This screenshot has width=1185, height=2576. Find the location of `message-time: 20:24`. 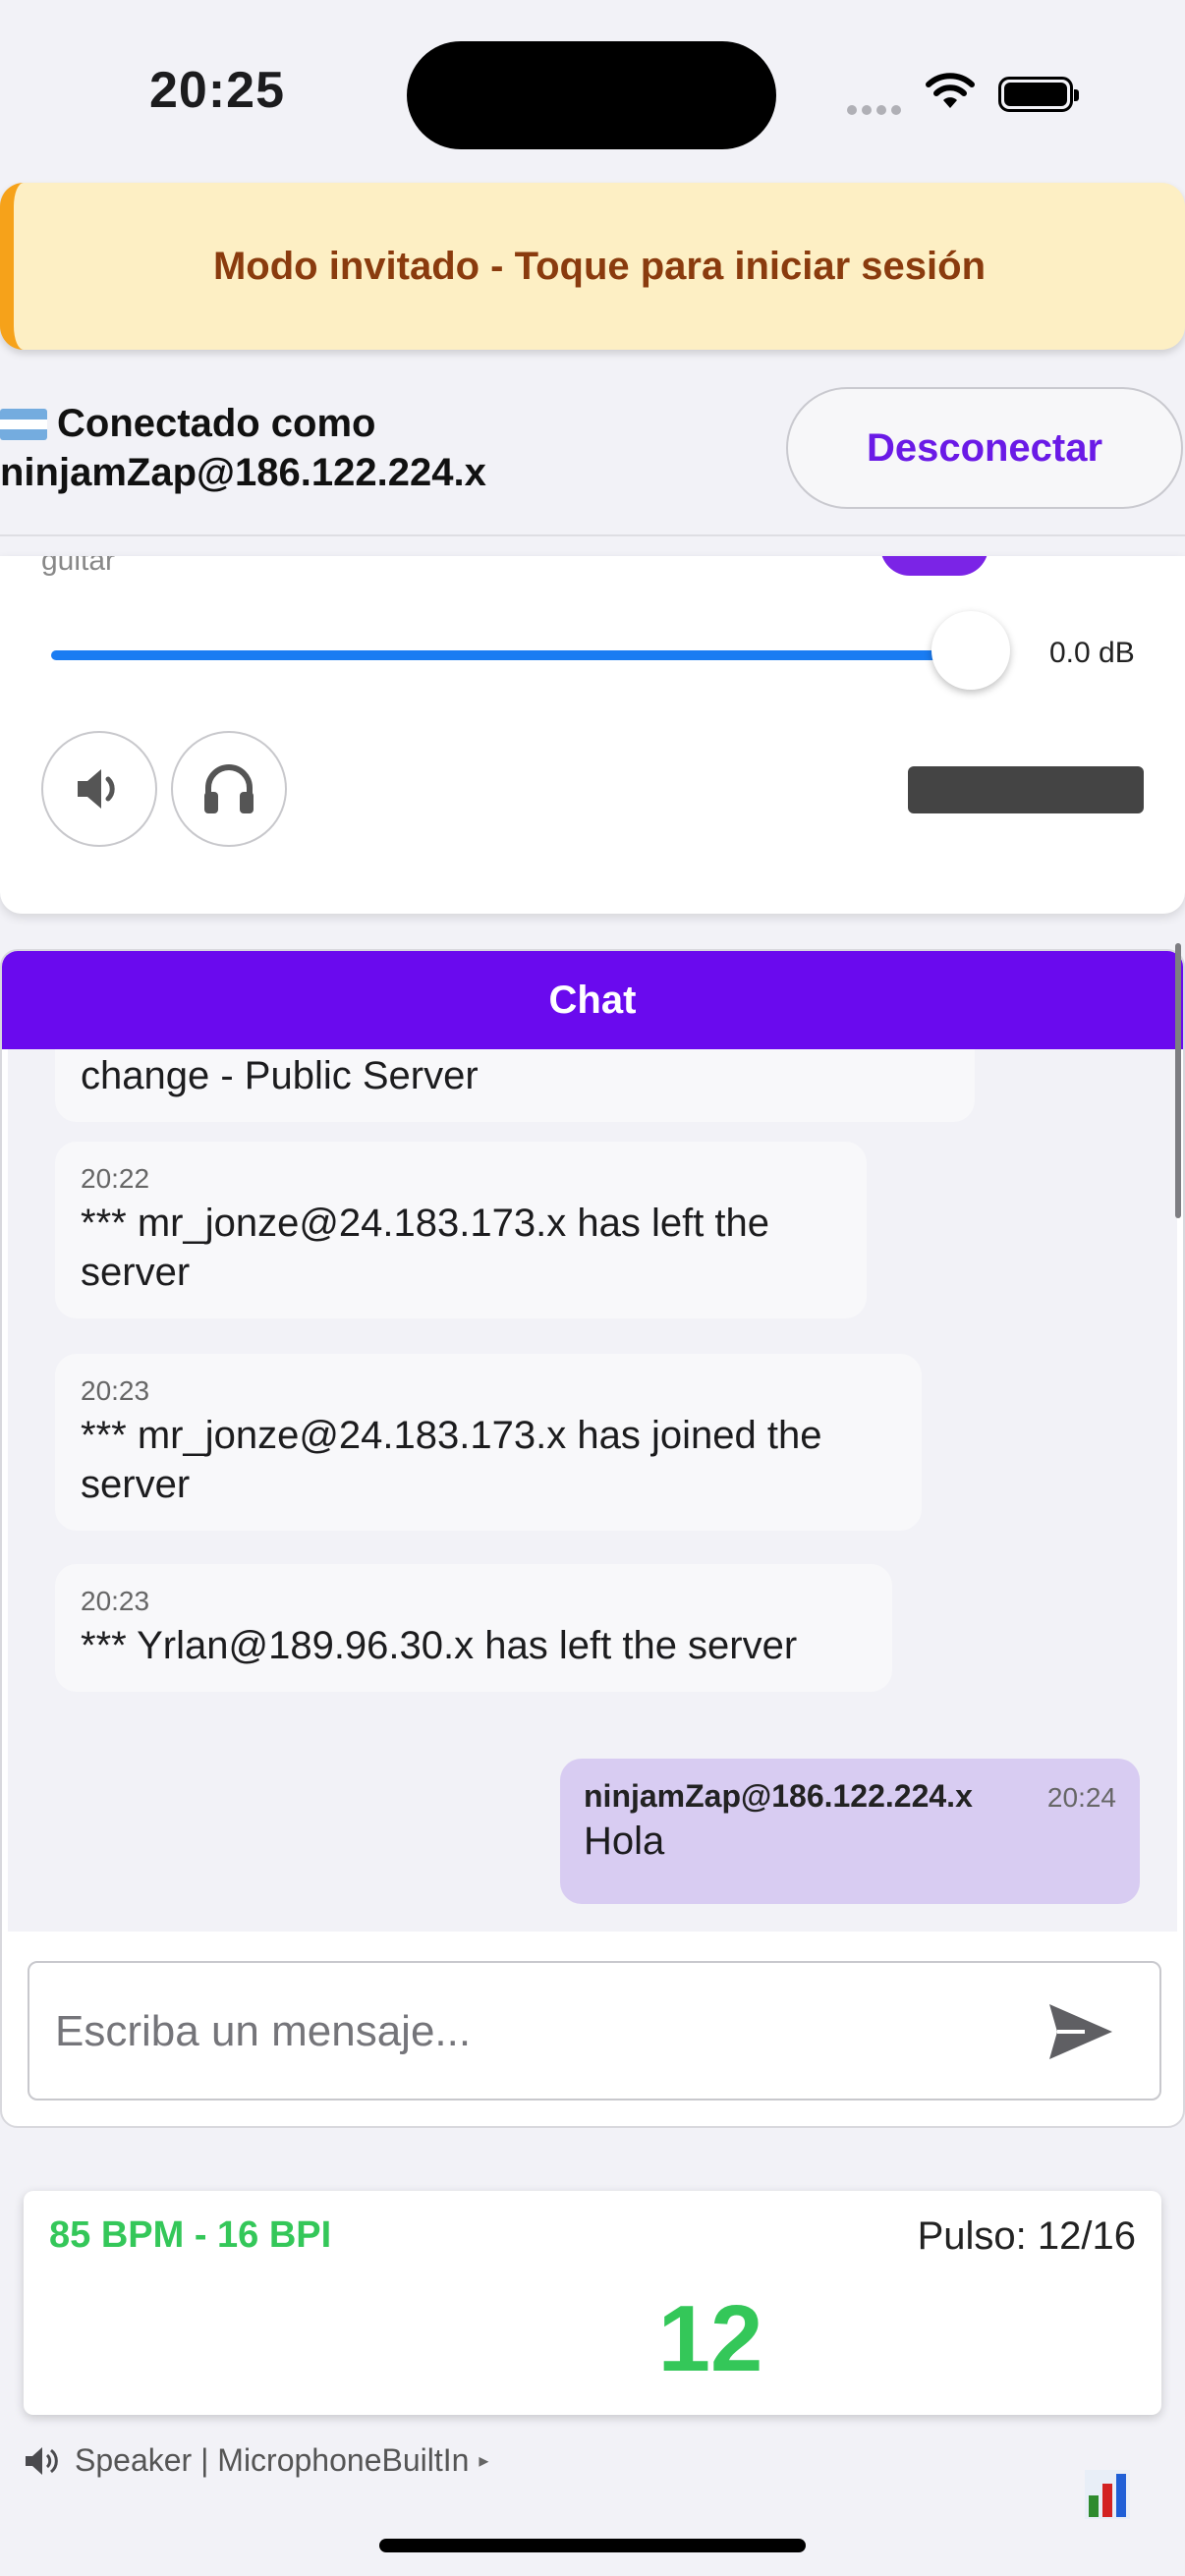

message-time: 20:24 is located at coordinates (1081, 1797).